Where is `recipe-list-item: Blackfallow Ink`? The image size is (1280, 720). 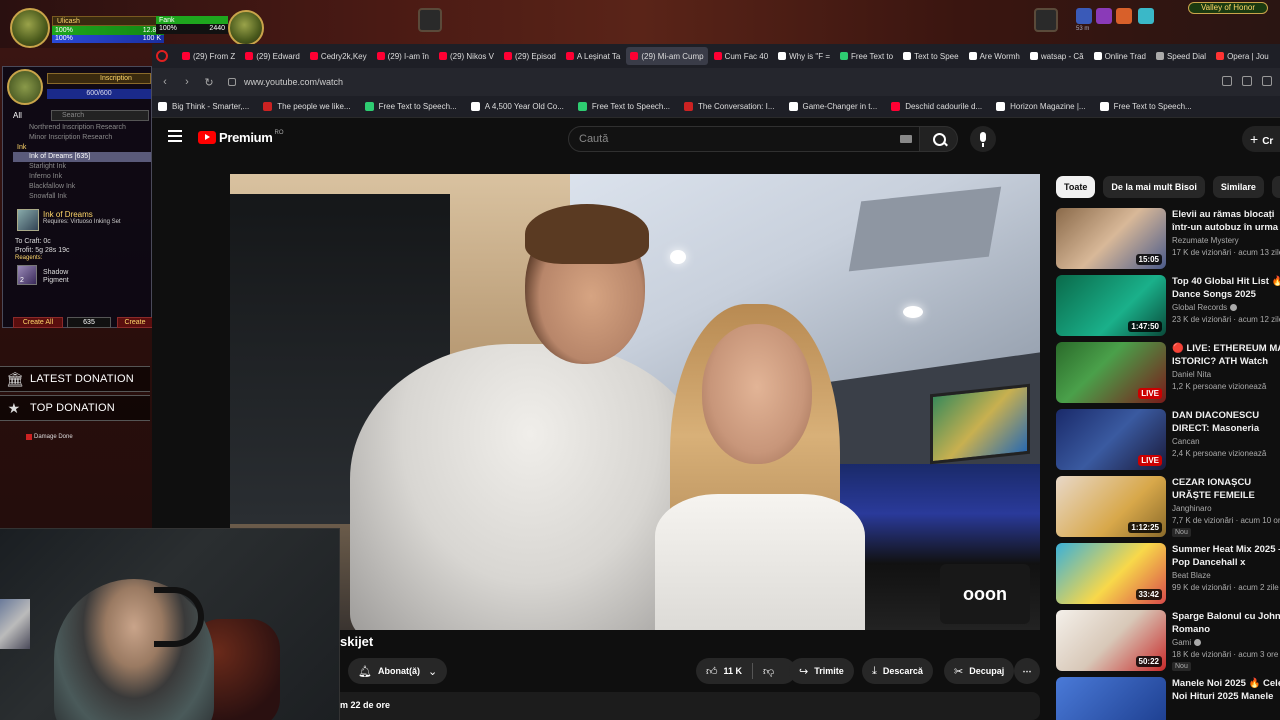
recipe-list-item: Blackfallow Ink is located at coordinates (82, 187).